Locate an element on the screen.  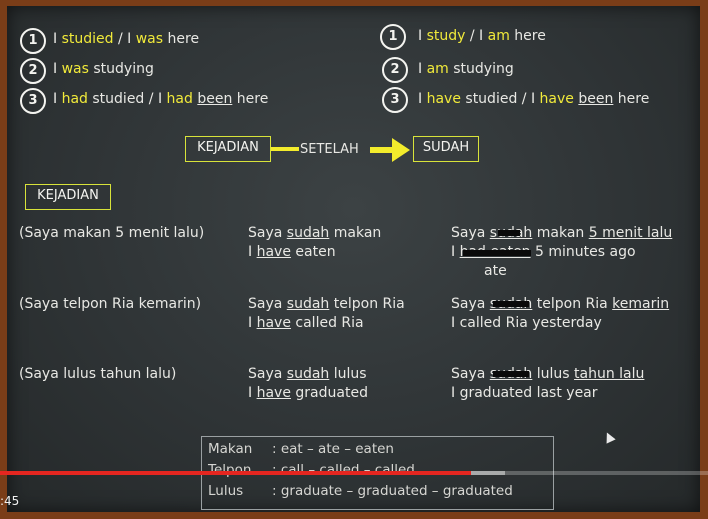
example-3-condition: (Saya lulus tahun lalu) is located at coordinates (98, 374).